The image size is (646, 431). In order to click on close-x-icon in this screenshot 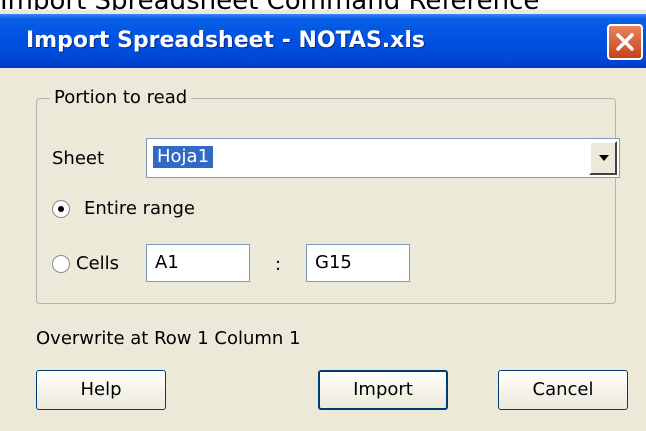, I will do `click(625, 42)`.